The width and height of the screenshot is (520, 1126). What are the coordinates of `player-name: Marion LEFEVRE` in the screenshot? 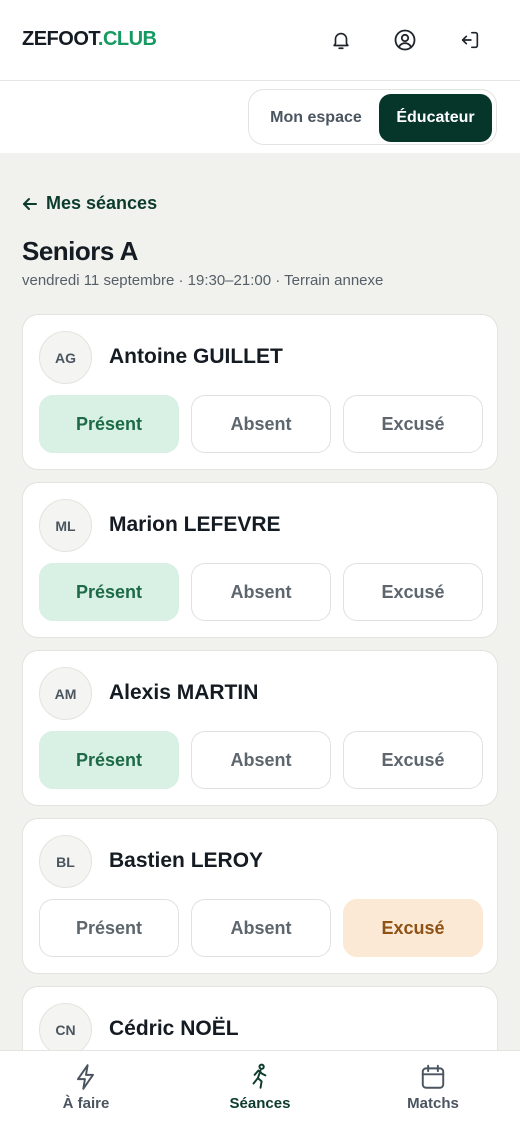 It's located at (195, 524).